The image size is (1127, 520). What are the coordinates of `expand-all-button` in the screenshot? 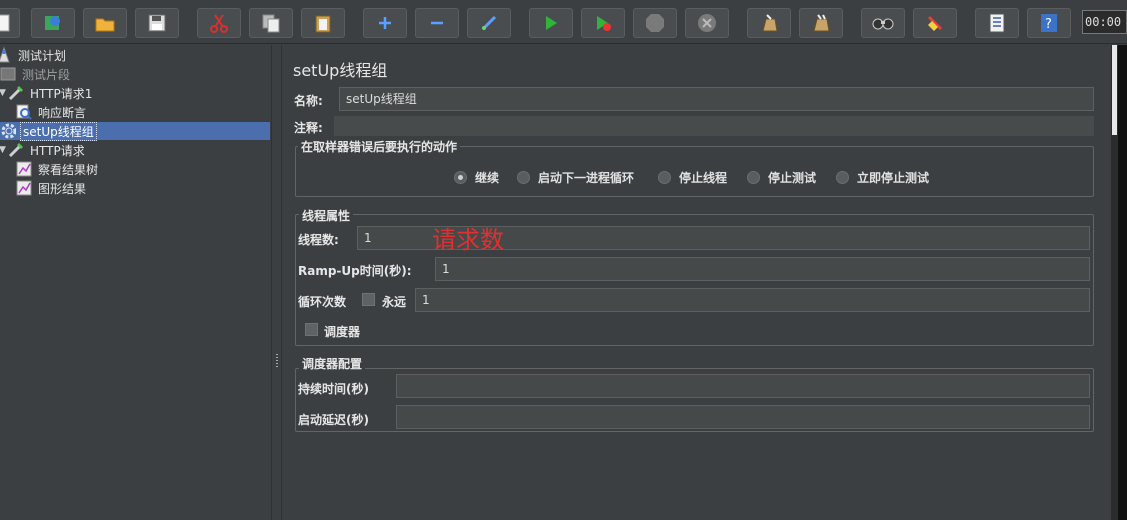 It's located at (385, 23).